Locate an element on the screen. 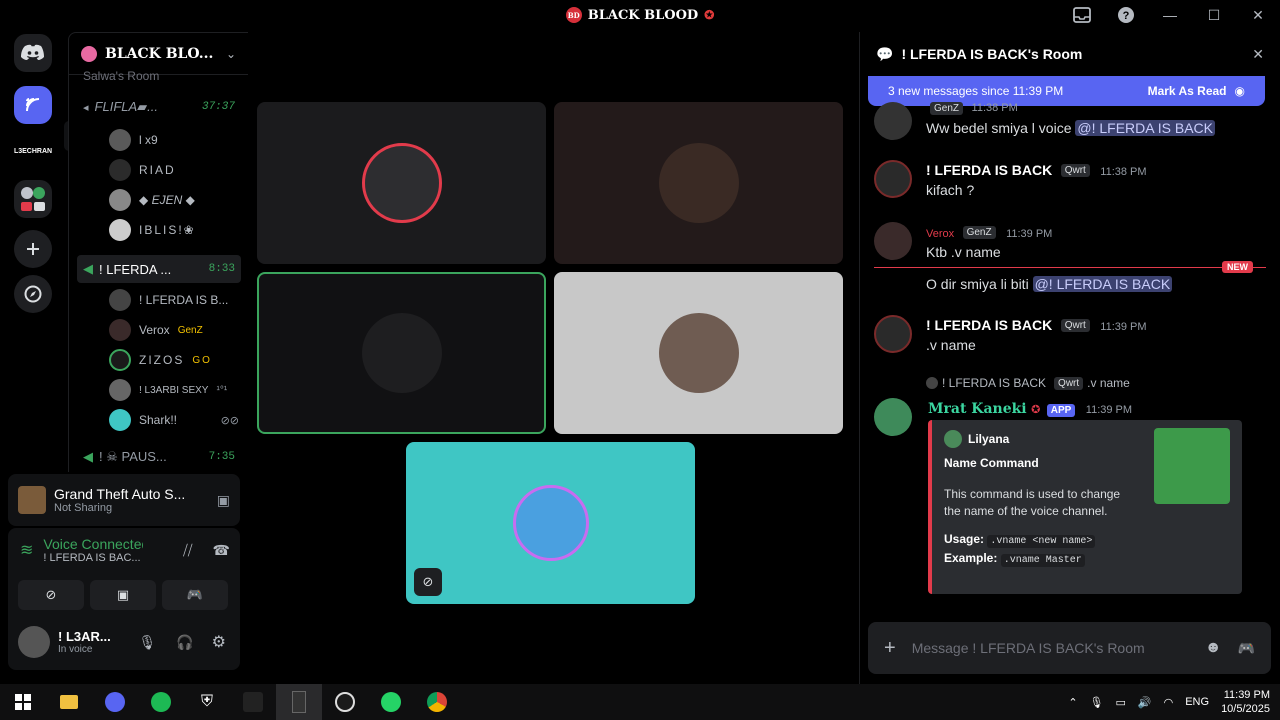 Image resolution: width=1280 pixels, height=720 pixels. gamepad-icon: 🎮 is located at coordinates (1246, 648).